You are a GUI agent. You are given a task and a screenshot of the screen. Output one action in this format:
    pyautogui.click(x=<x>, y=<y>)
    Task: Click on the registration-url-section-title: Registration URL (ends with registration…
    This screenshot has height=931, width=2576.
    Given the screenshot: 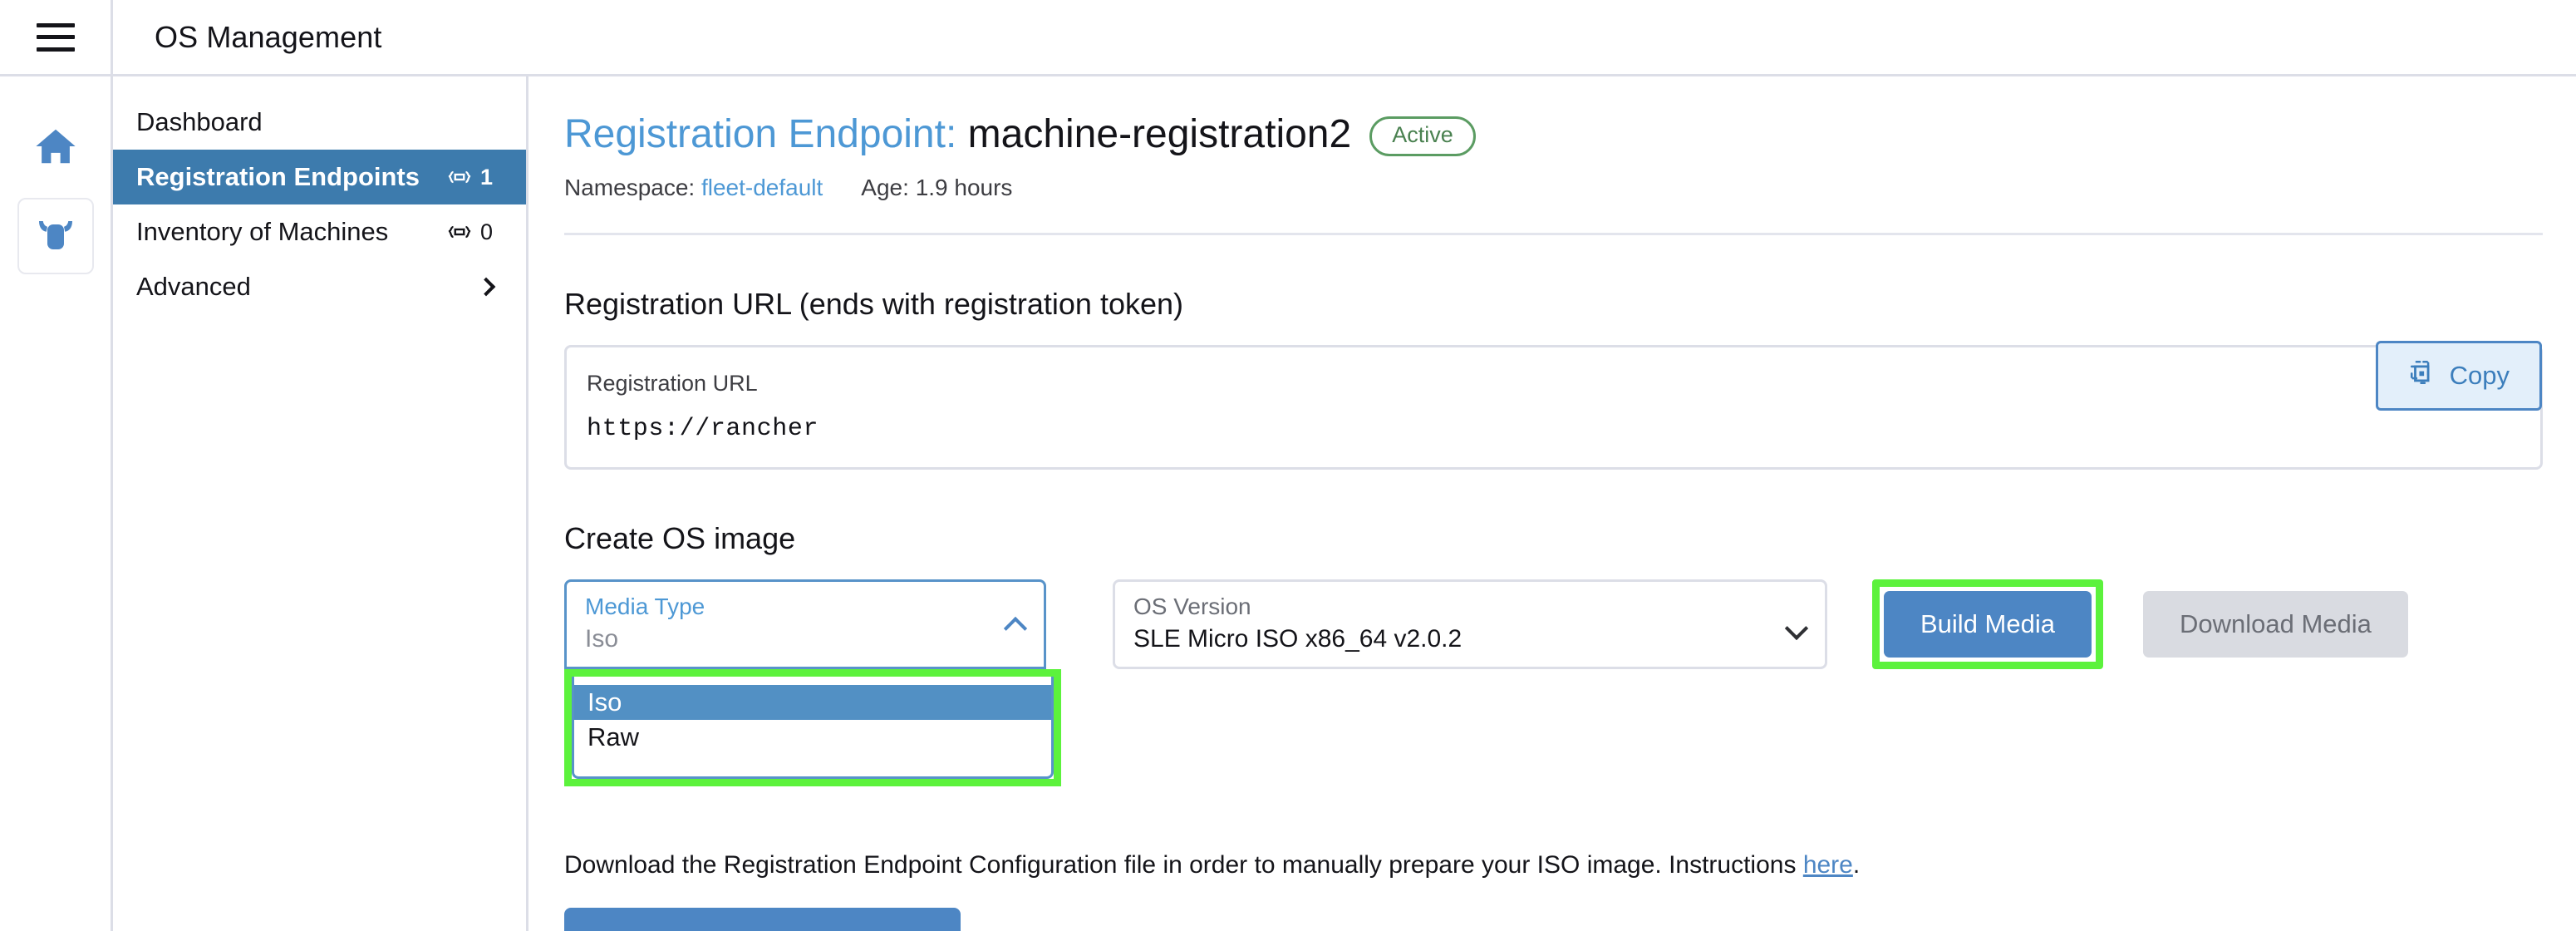 What is the action you would take?
    pyautogui.click(x=874, y=304)
    